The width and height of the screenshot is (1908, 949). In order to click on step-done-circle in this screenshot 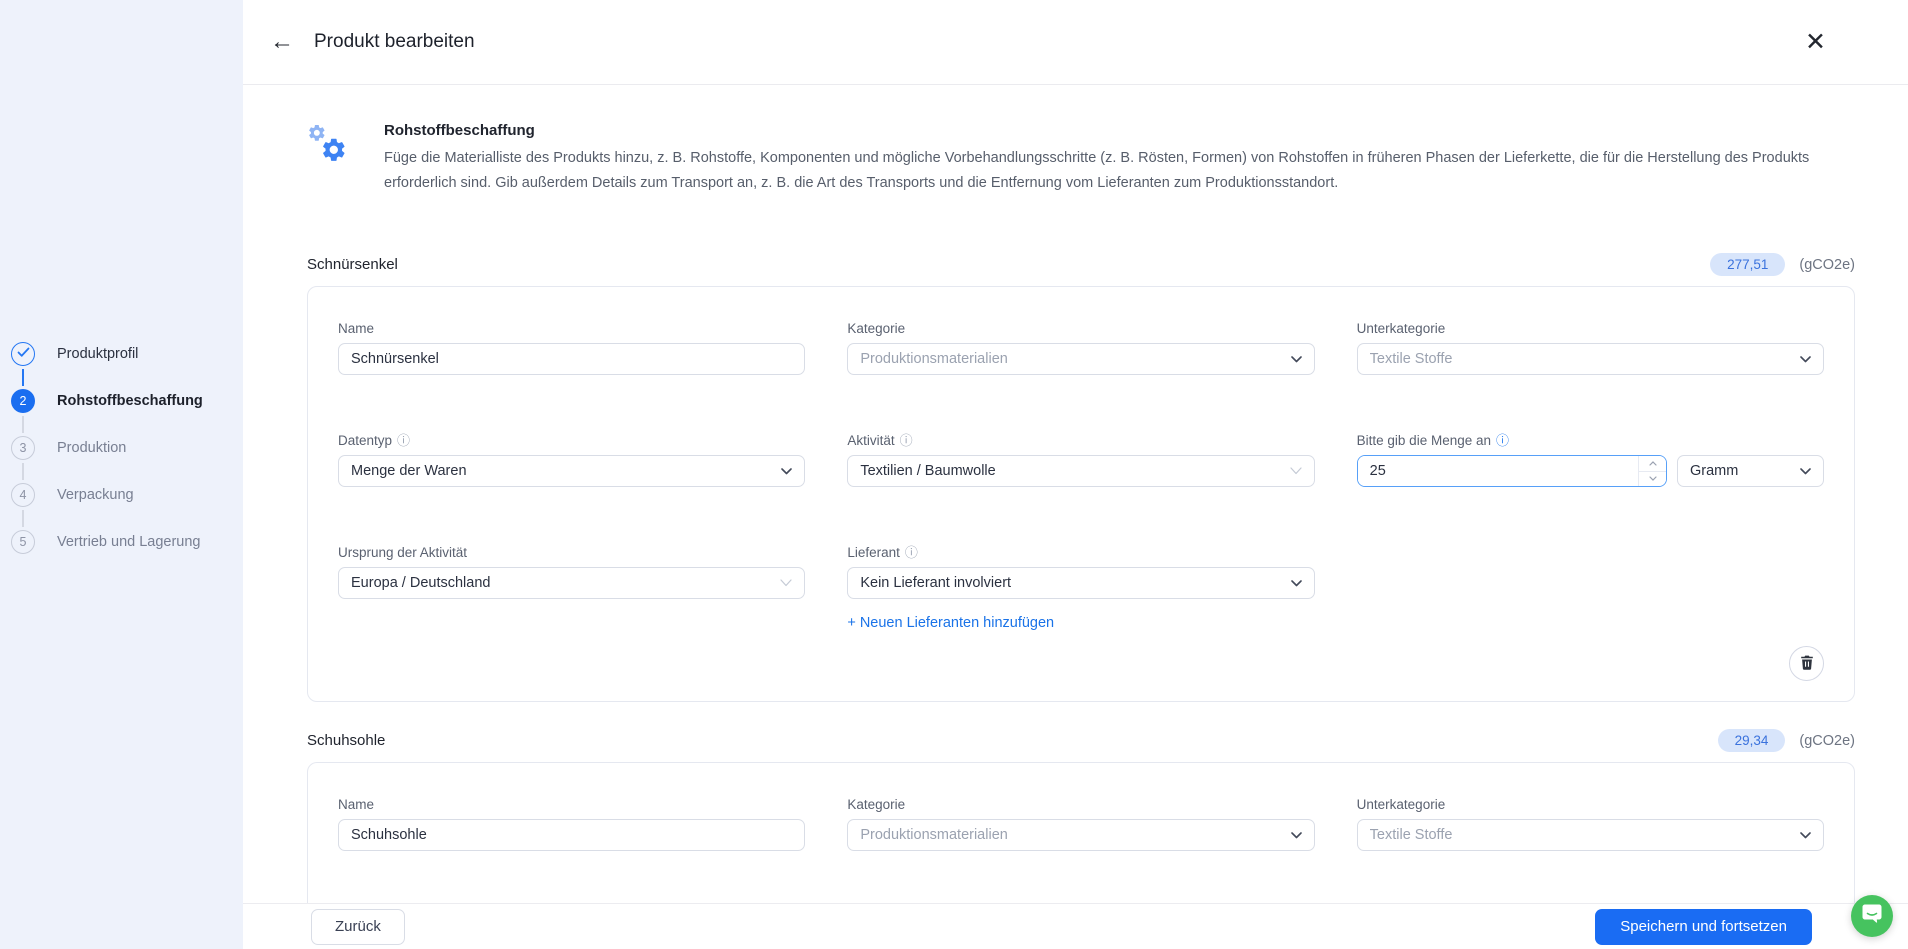, I will do `click(23, 354)`.